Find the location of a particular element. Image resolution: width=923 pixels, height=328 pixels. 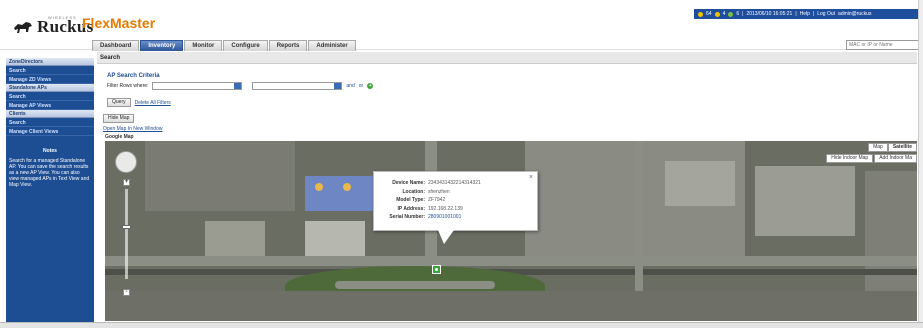

alarm-major-icon is located at coordinates (717, 14).